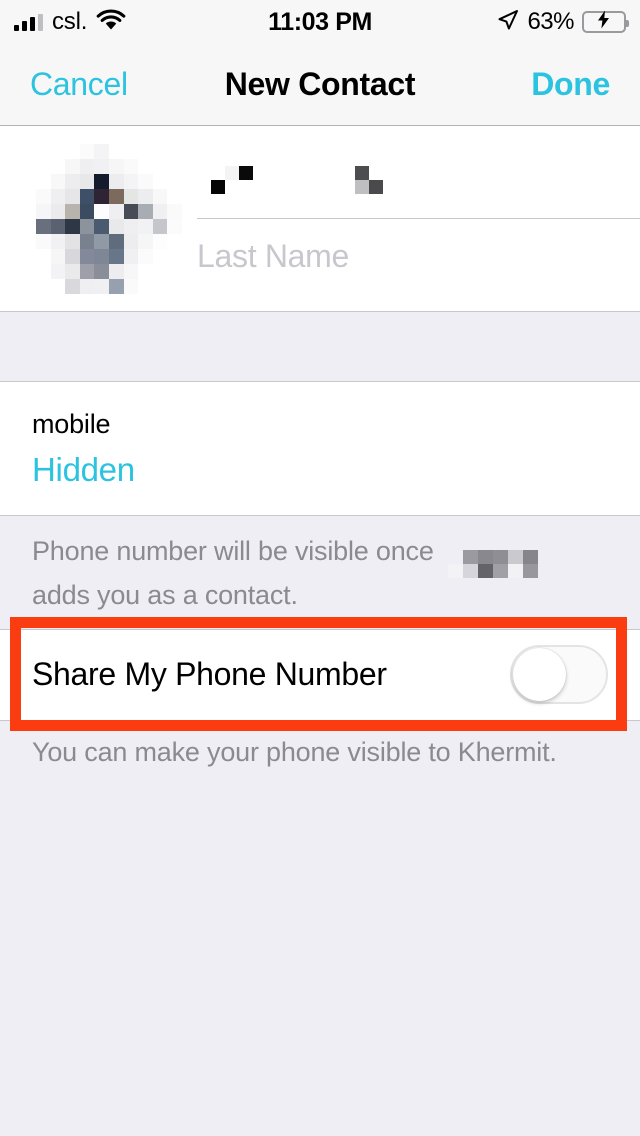 The image size is (640, 1136). I want to click on battery-charging-icon, so click(605, 21).